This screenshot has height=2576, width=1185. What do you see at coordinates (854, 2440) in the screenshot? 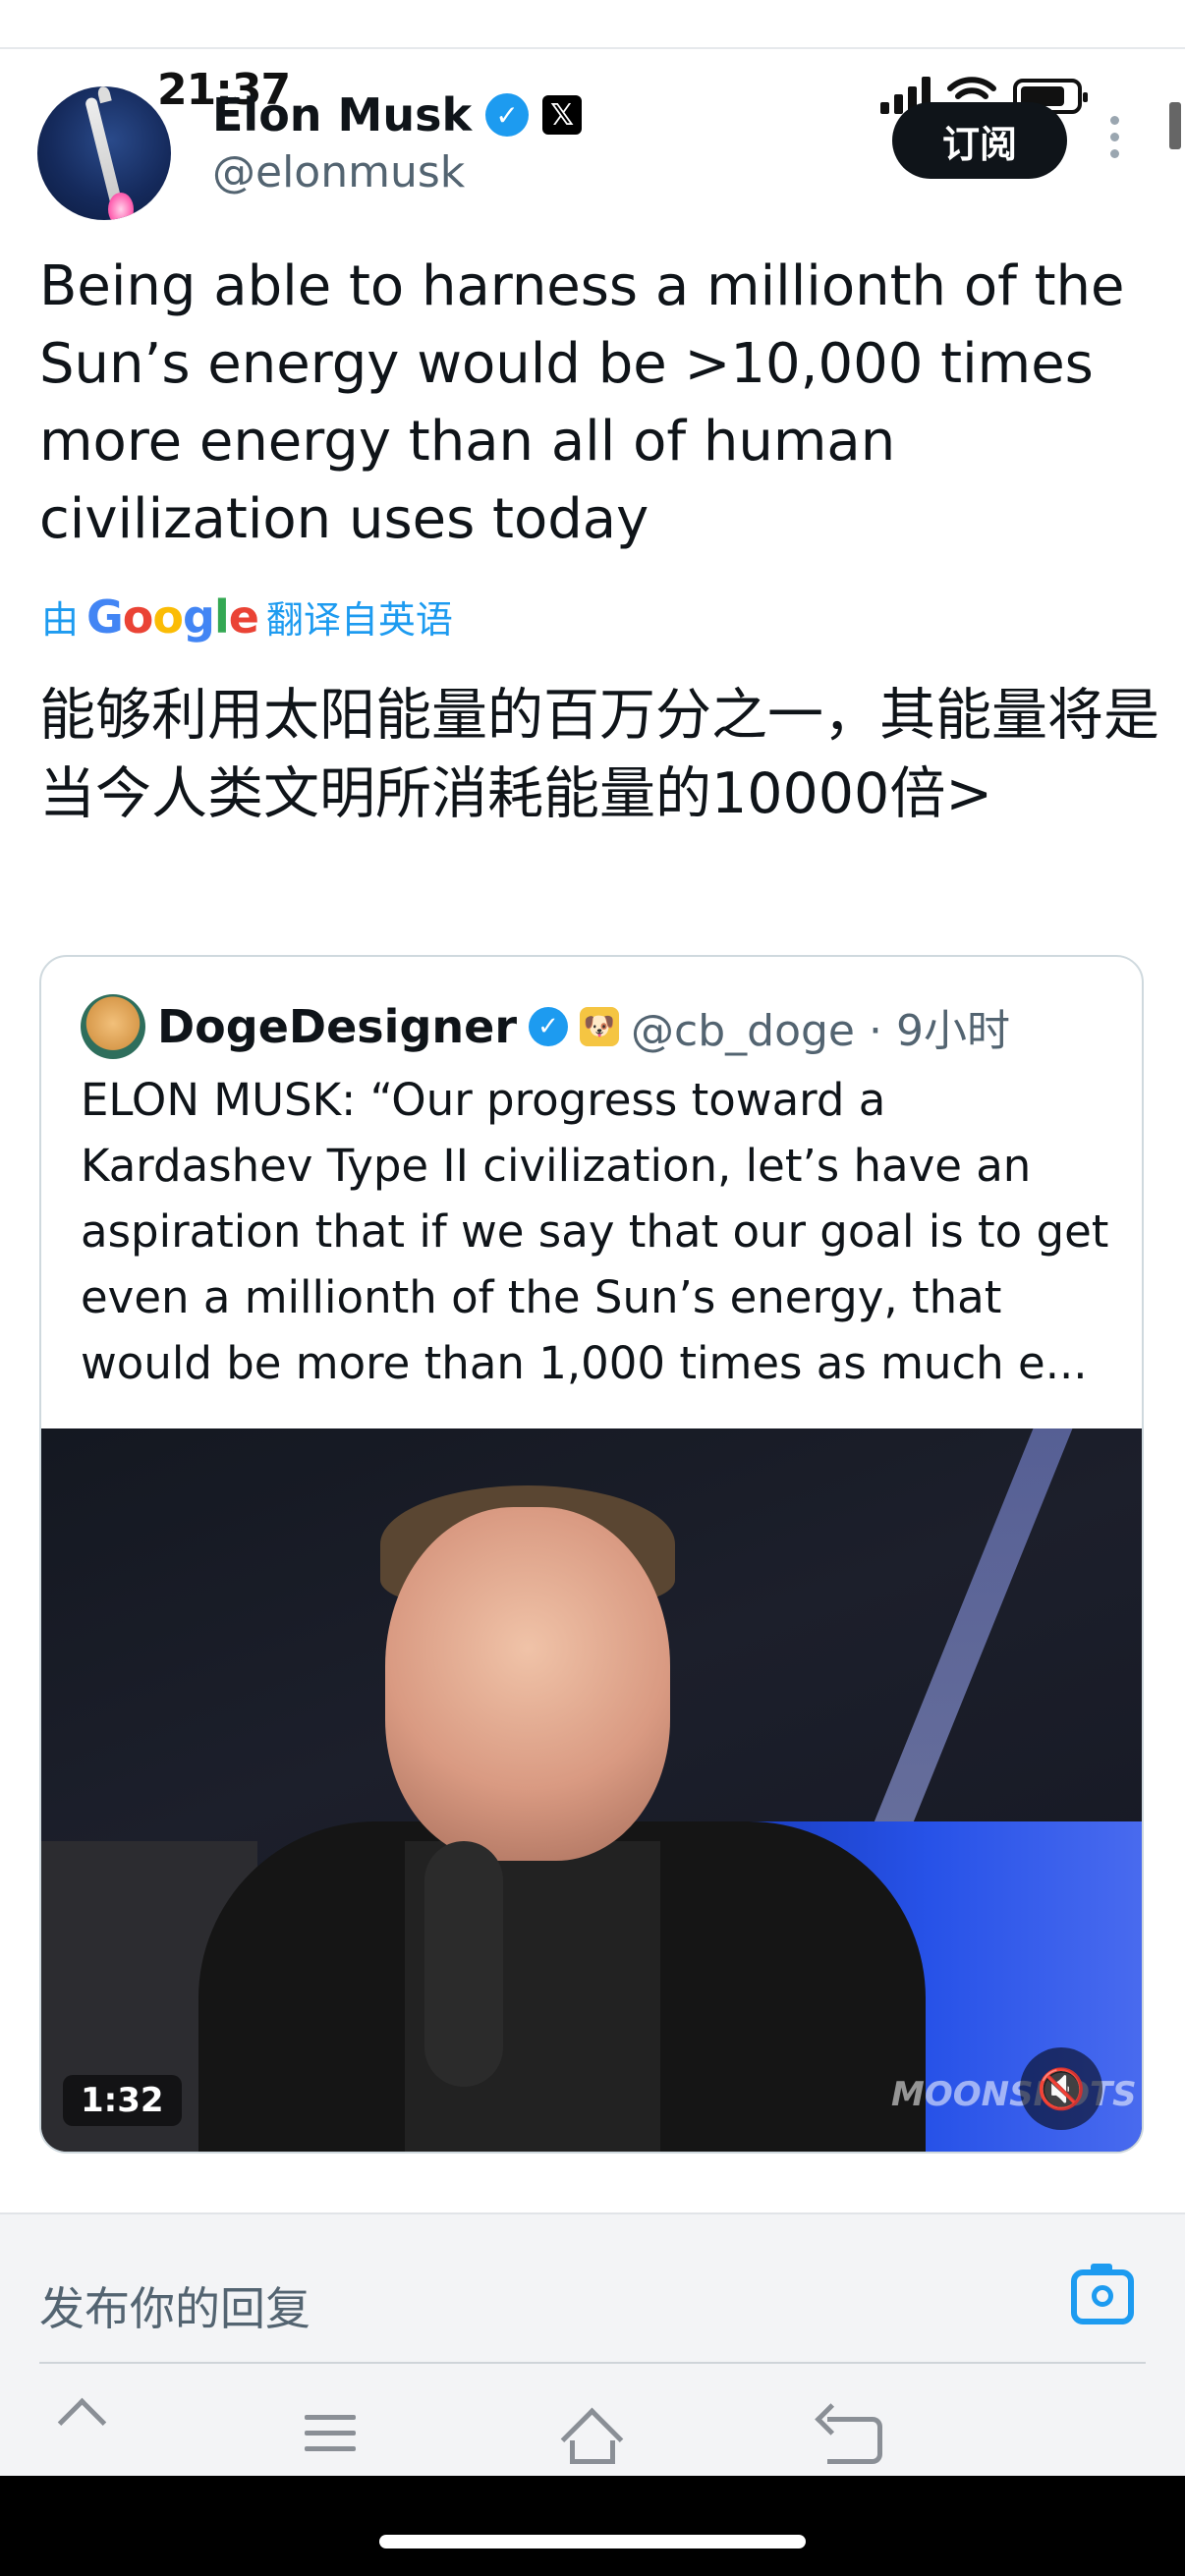
I see `back-icon` at bounding box center [854, 2440].